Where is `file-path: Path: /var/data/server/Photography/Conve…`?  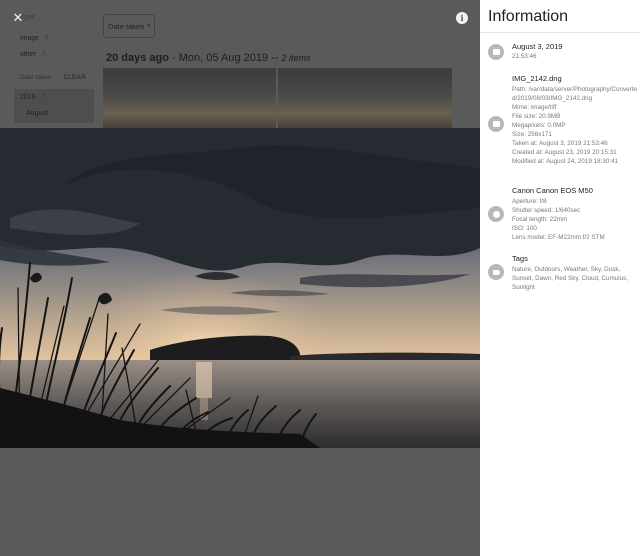 file-path: Path: /var/data/server/Photography/Conve… is located at coordinates (574, 94).